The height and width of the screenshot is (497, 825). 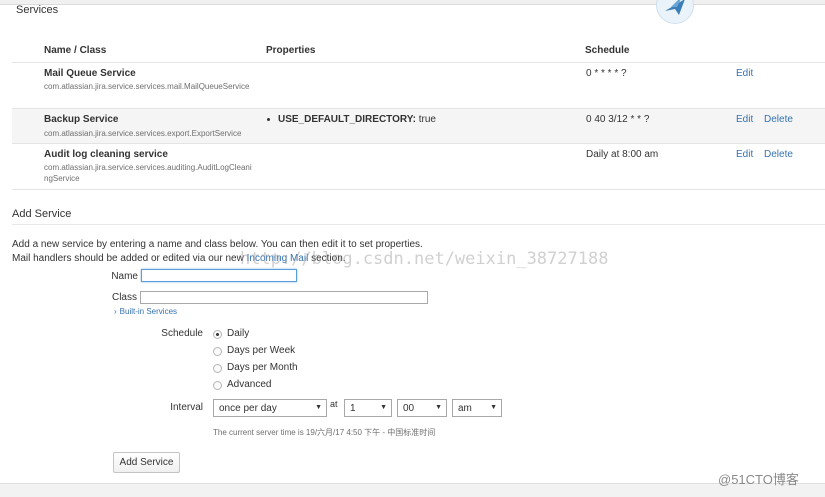 What do you see at coordinates (291, 50) in the screenshot?
I see `header-properties: Properties` at bounding box center [291, 50].